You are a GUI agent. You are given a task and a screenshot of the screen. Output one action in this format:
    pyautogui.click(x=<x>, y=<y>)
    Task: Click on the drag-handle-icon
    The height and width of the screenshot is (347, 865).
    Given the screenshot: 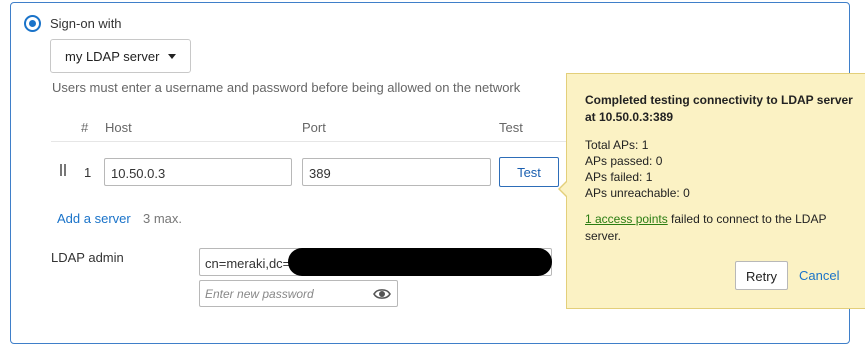 What is the action you would take?
    pyautogui.click(x=63, y=170)
    